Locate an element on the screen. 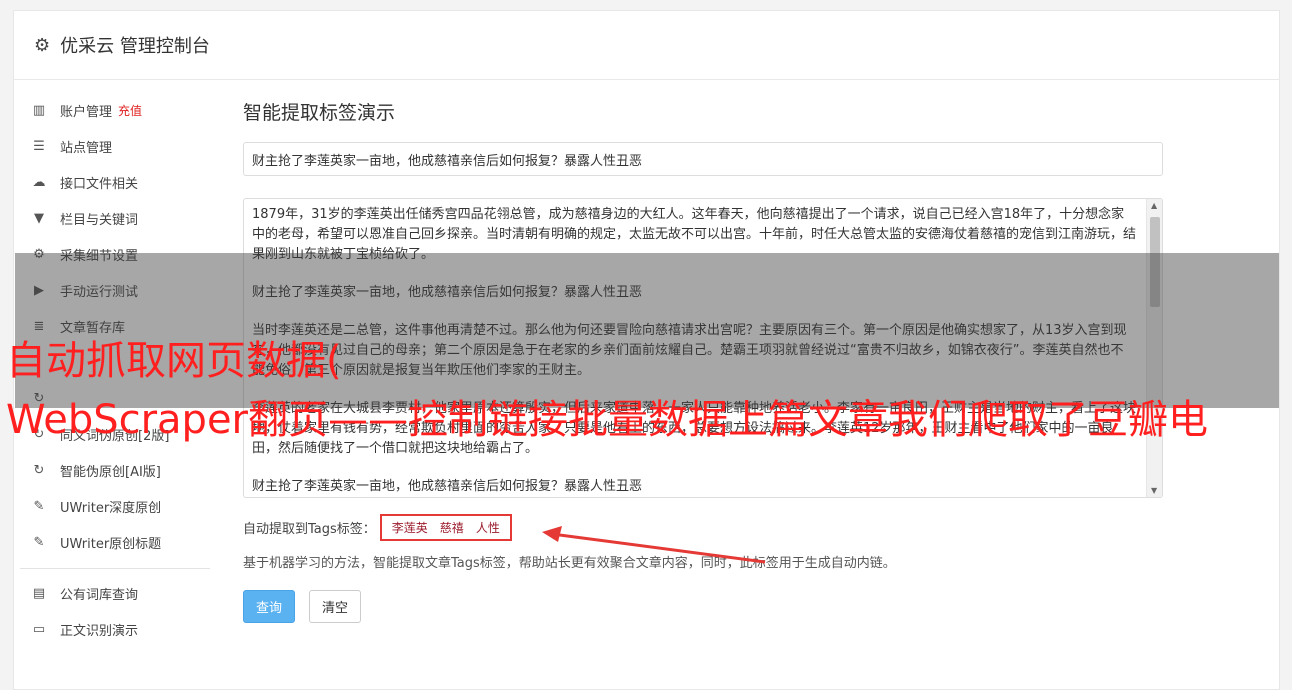  sidebar-item-label: 账户管理 is located at coordinates (86, 112).